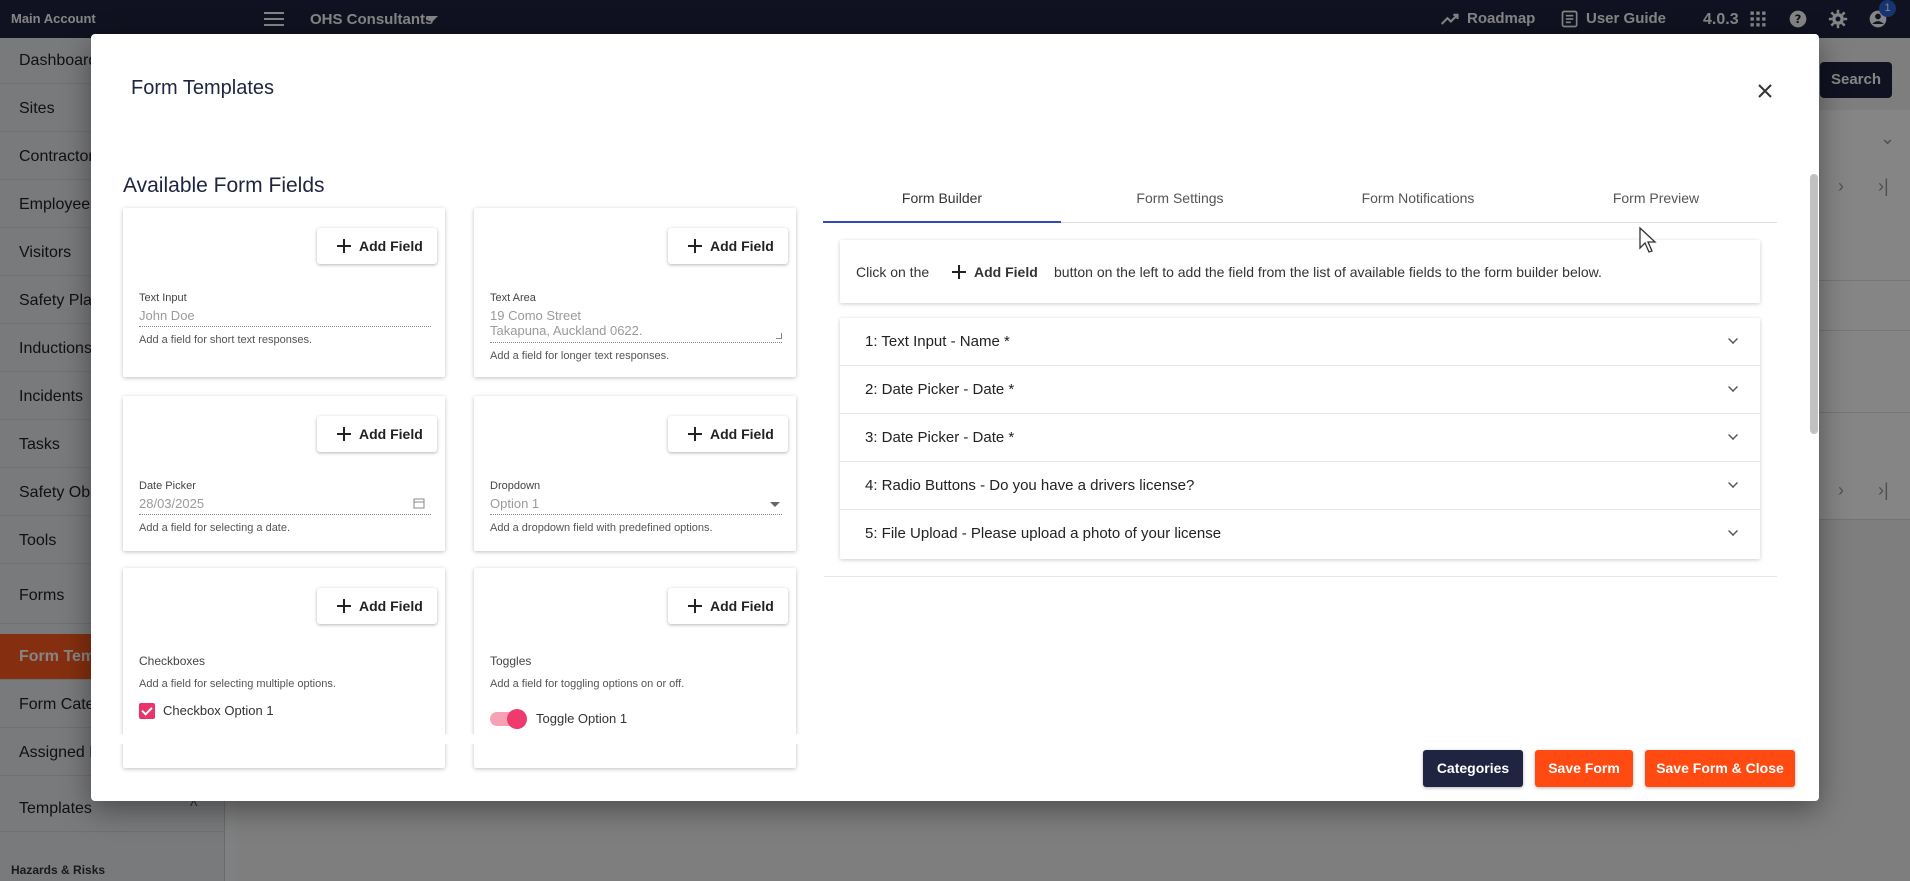  What do you see at coordinates (1300, 390) in the screenshot?
I see `builder-field-row: 2: Date Picker - Date *` at bounding box center [1300, 390].